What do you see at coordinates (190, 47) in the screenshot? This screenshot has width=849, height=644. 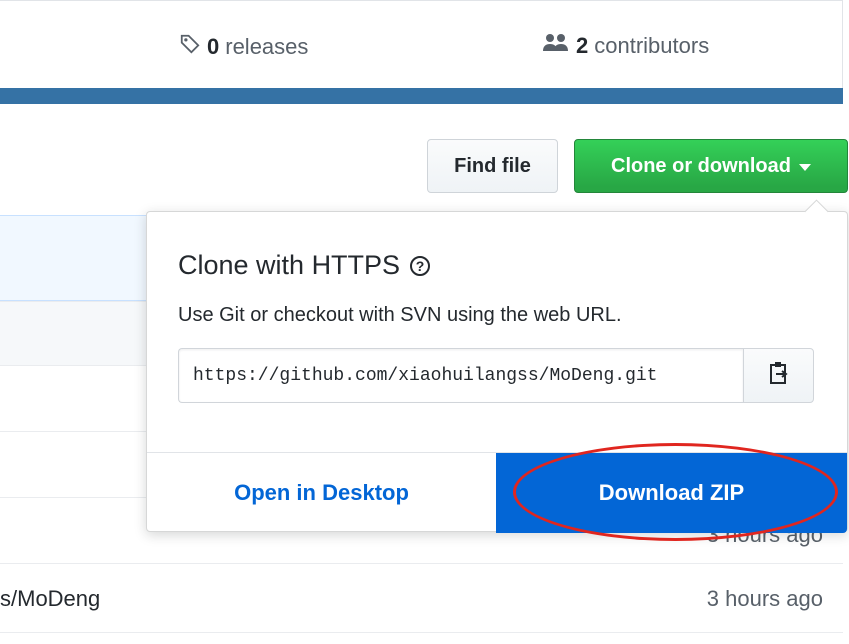 I see `tag-icon` at bounding box center [190, 47].